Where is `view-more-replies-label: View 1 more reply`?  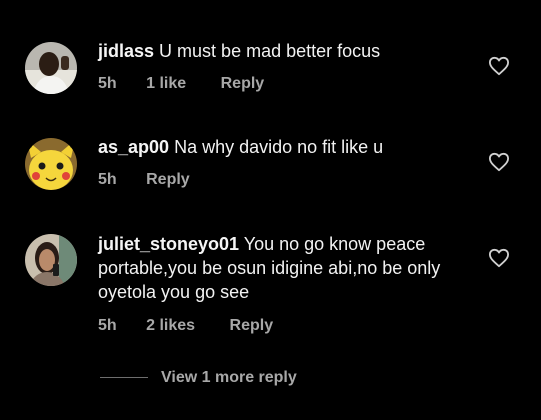
view-more-replies-label: View 1 more reply is located at coordinates (229, 377).